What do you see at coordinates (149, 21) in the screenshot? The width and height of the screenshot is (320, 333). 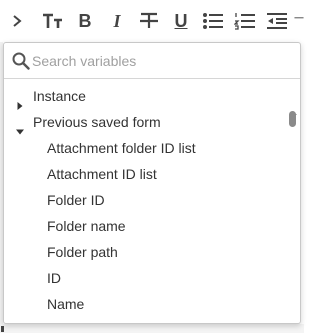 I see `strikethrough-icon` at bounding box center [149, 21].